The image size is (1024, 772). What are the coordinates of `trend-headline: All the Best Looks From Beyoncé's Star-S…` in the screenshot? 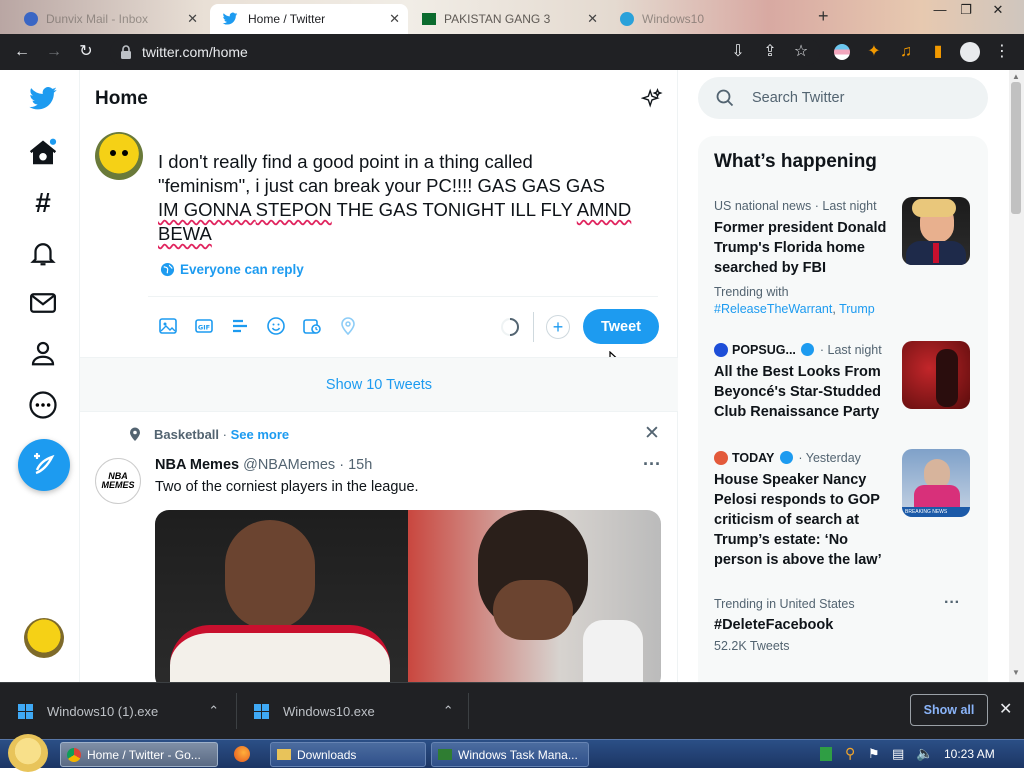 It's located at (804, 392).